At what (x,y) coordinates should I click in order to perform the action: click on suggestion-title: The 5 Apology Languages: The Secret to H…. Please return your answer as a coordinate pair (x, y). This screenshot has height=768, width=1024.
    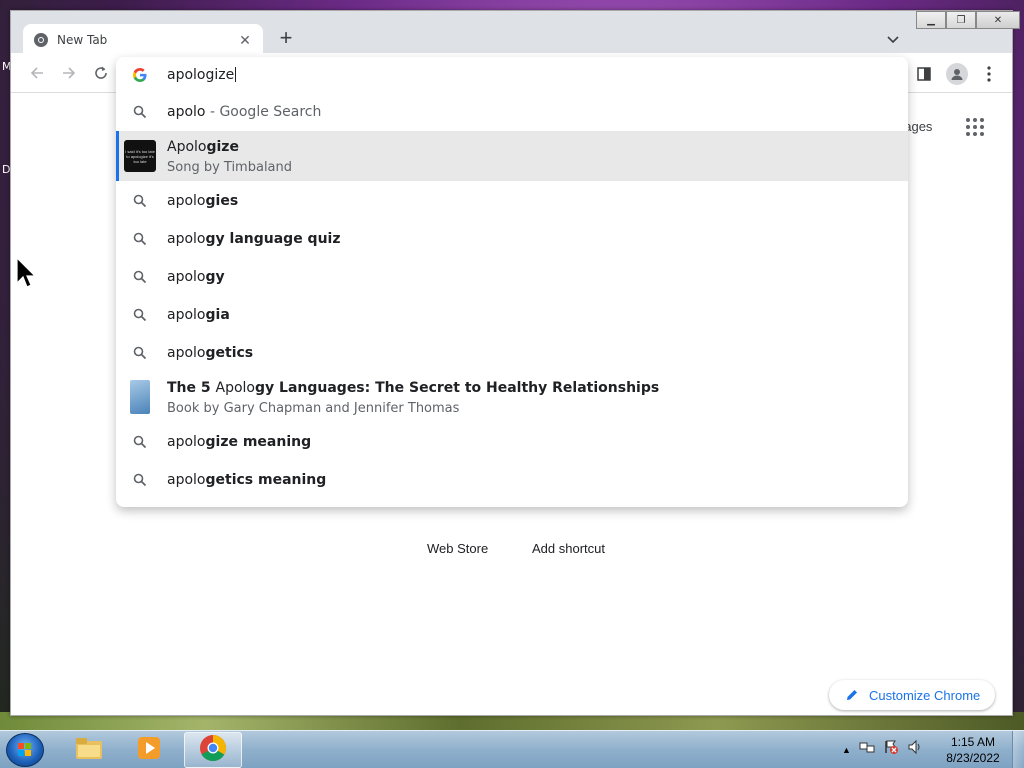
    Looking at the image, I should click on (413, 388).